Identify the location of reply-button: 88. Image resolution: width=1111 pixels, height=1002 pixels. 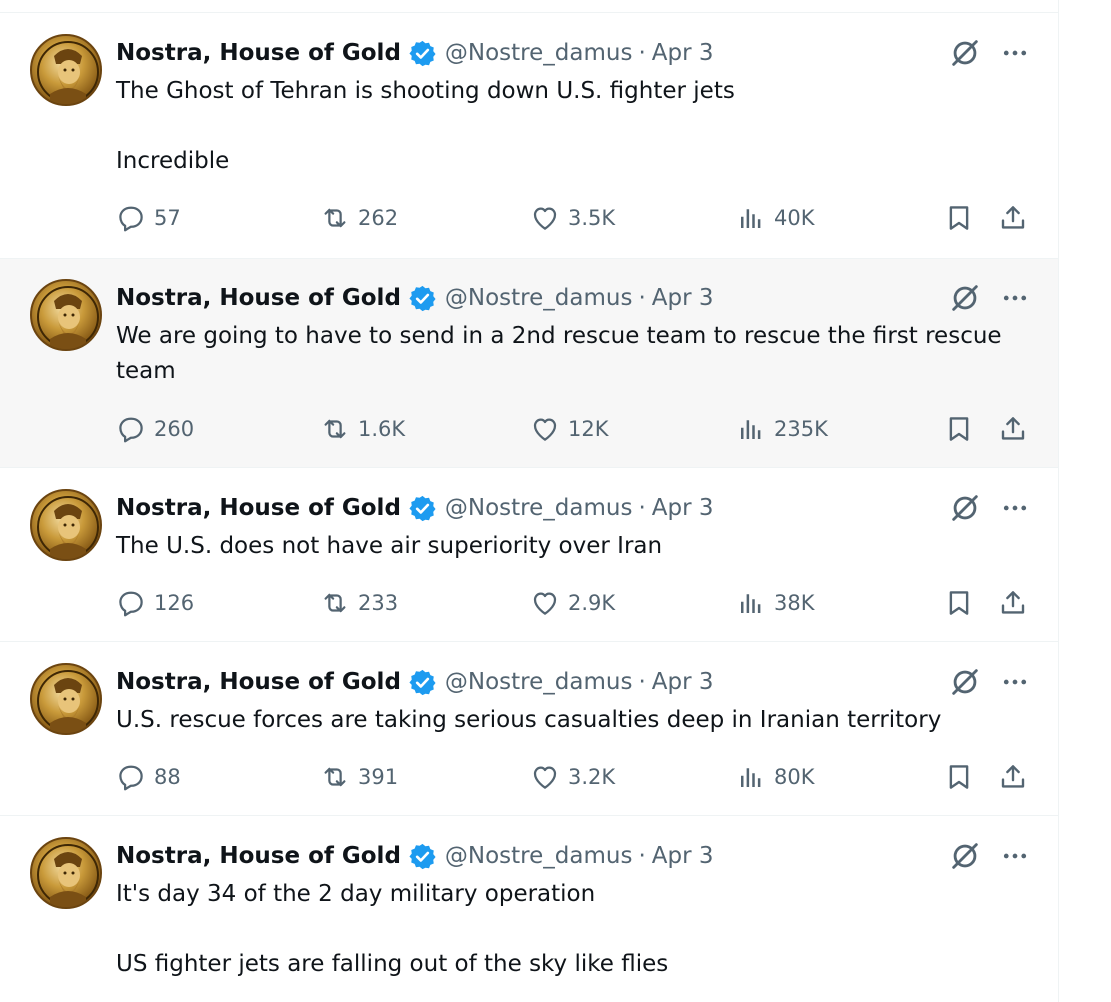
(148, 777).